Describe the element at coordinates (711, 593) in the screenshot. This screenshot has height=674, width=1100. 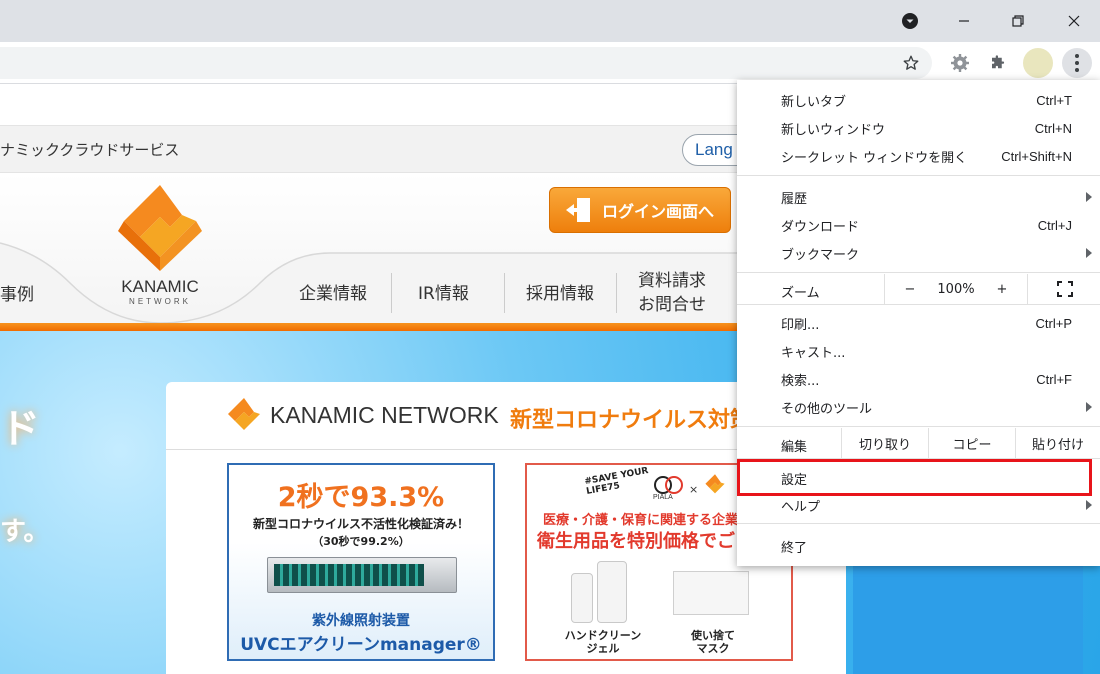
I see `mask-box-image` at that location.